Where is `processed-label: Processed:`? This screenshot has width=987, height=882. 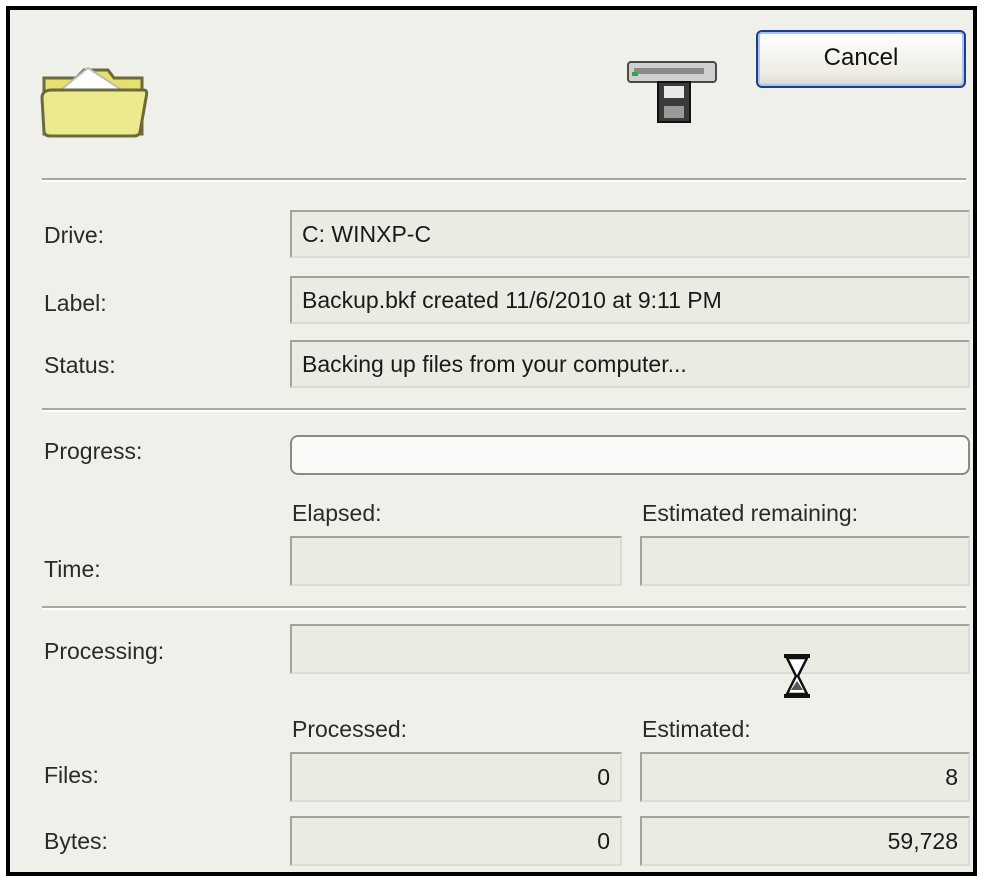 processed-label: Processed: is located at coordinates (350, 729).